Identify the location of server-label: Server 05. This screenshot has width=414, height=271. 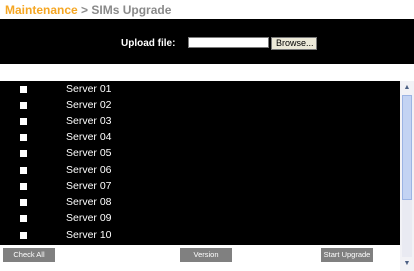
(89, 153).